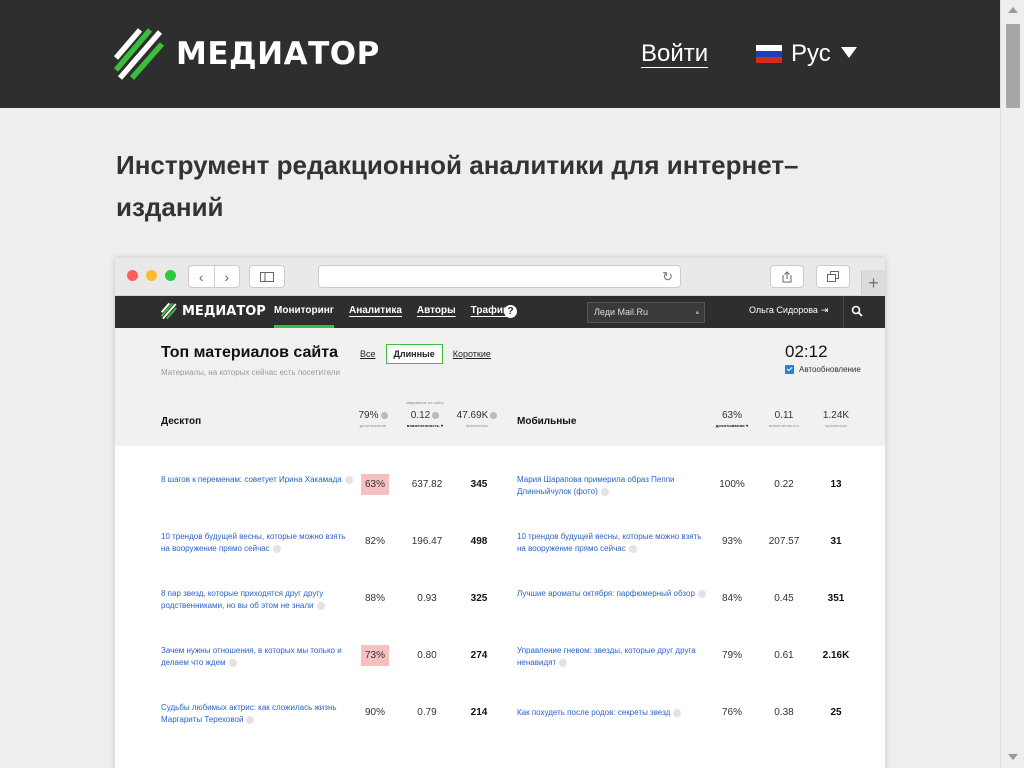 The image size is (1024, 768). I want to click on menu-traffic: Трафик, so click(489, 312).